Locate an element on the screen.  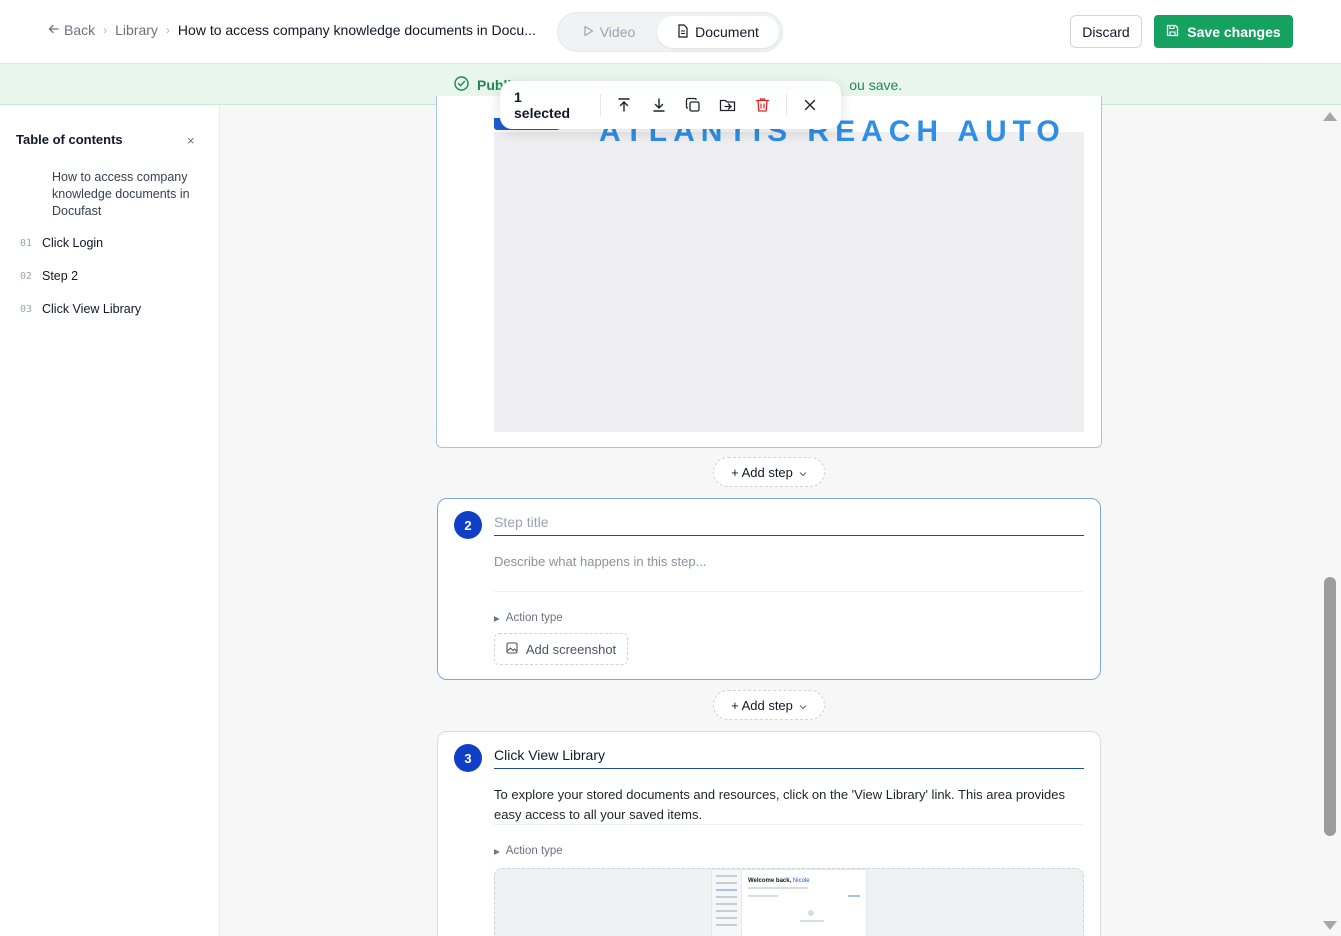
tab-video-label: Video is located at coordinates (617, 32).